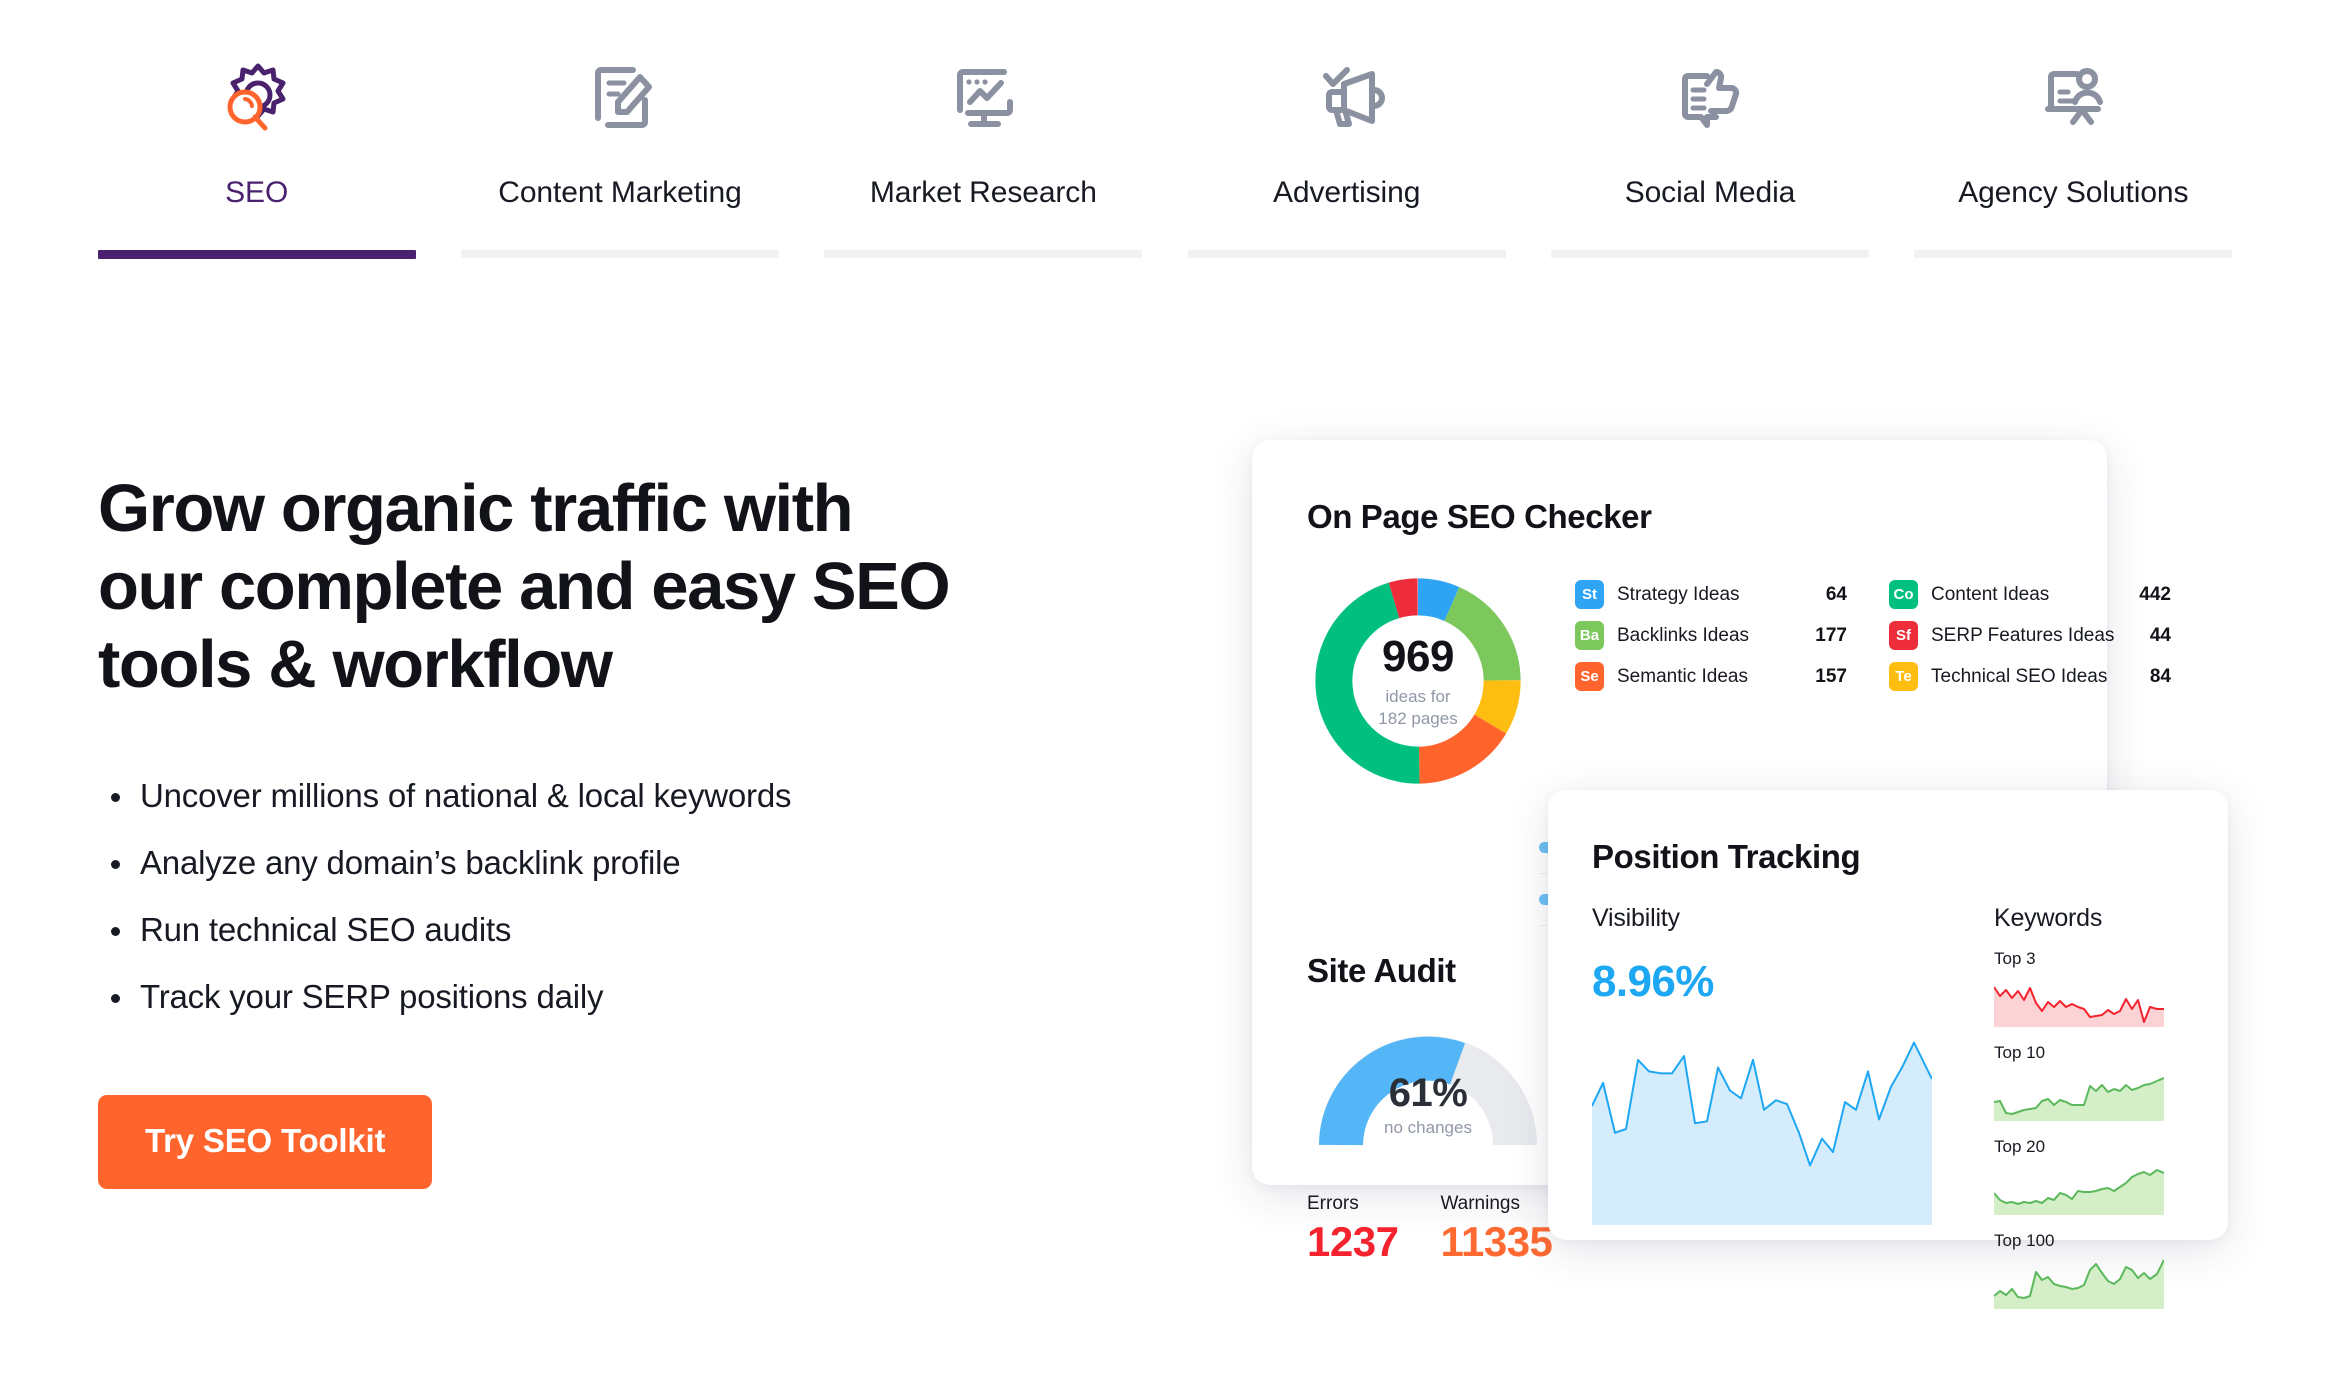 Image resolution: width=2334 pixels, height=1379 pixels. What do you see at coordinates (1589, 635) in the screenshot?
I see `legend-chip: Ba` at bounding box center [1589, 635].